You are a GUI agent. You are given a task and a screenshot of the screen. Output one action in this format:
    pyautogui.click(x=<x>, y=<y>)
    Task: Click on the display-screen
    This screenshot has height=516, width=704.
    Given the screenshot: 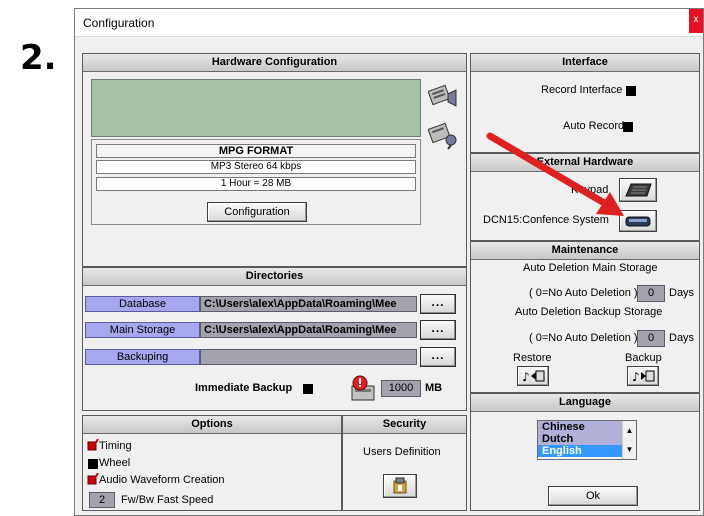 What is the action you would take?
    pyautogui.click(x=256, y=108)
    